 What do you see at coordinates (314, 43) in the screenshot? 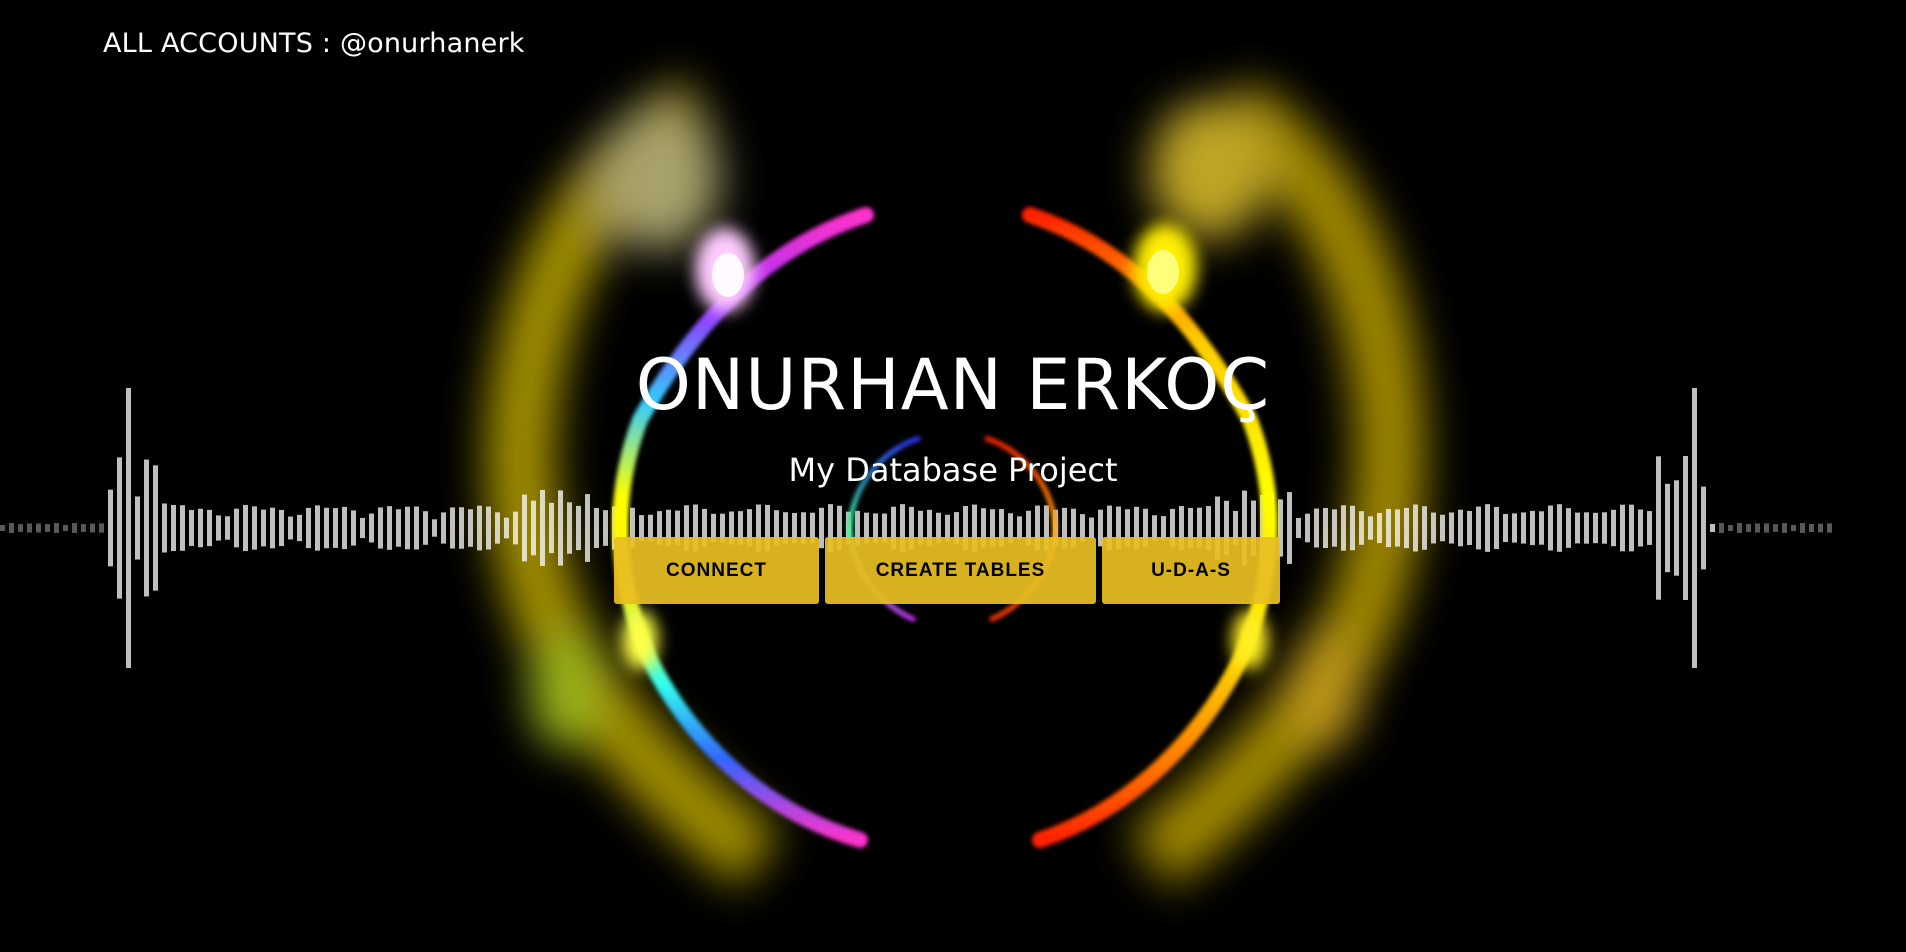
I see `all-accounts-link: ALL ACCOUNTS : @onurhanerk` at bounding box center [314, 43].